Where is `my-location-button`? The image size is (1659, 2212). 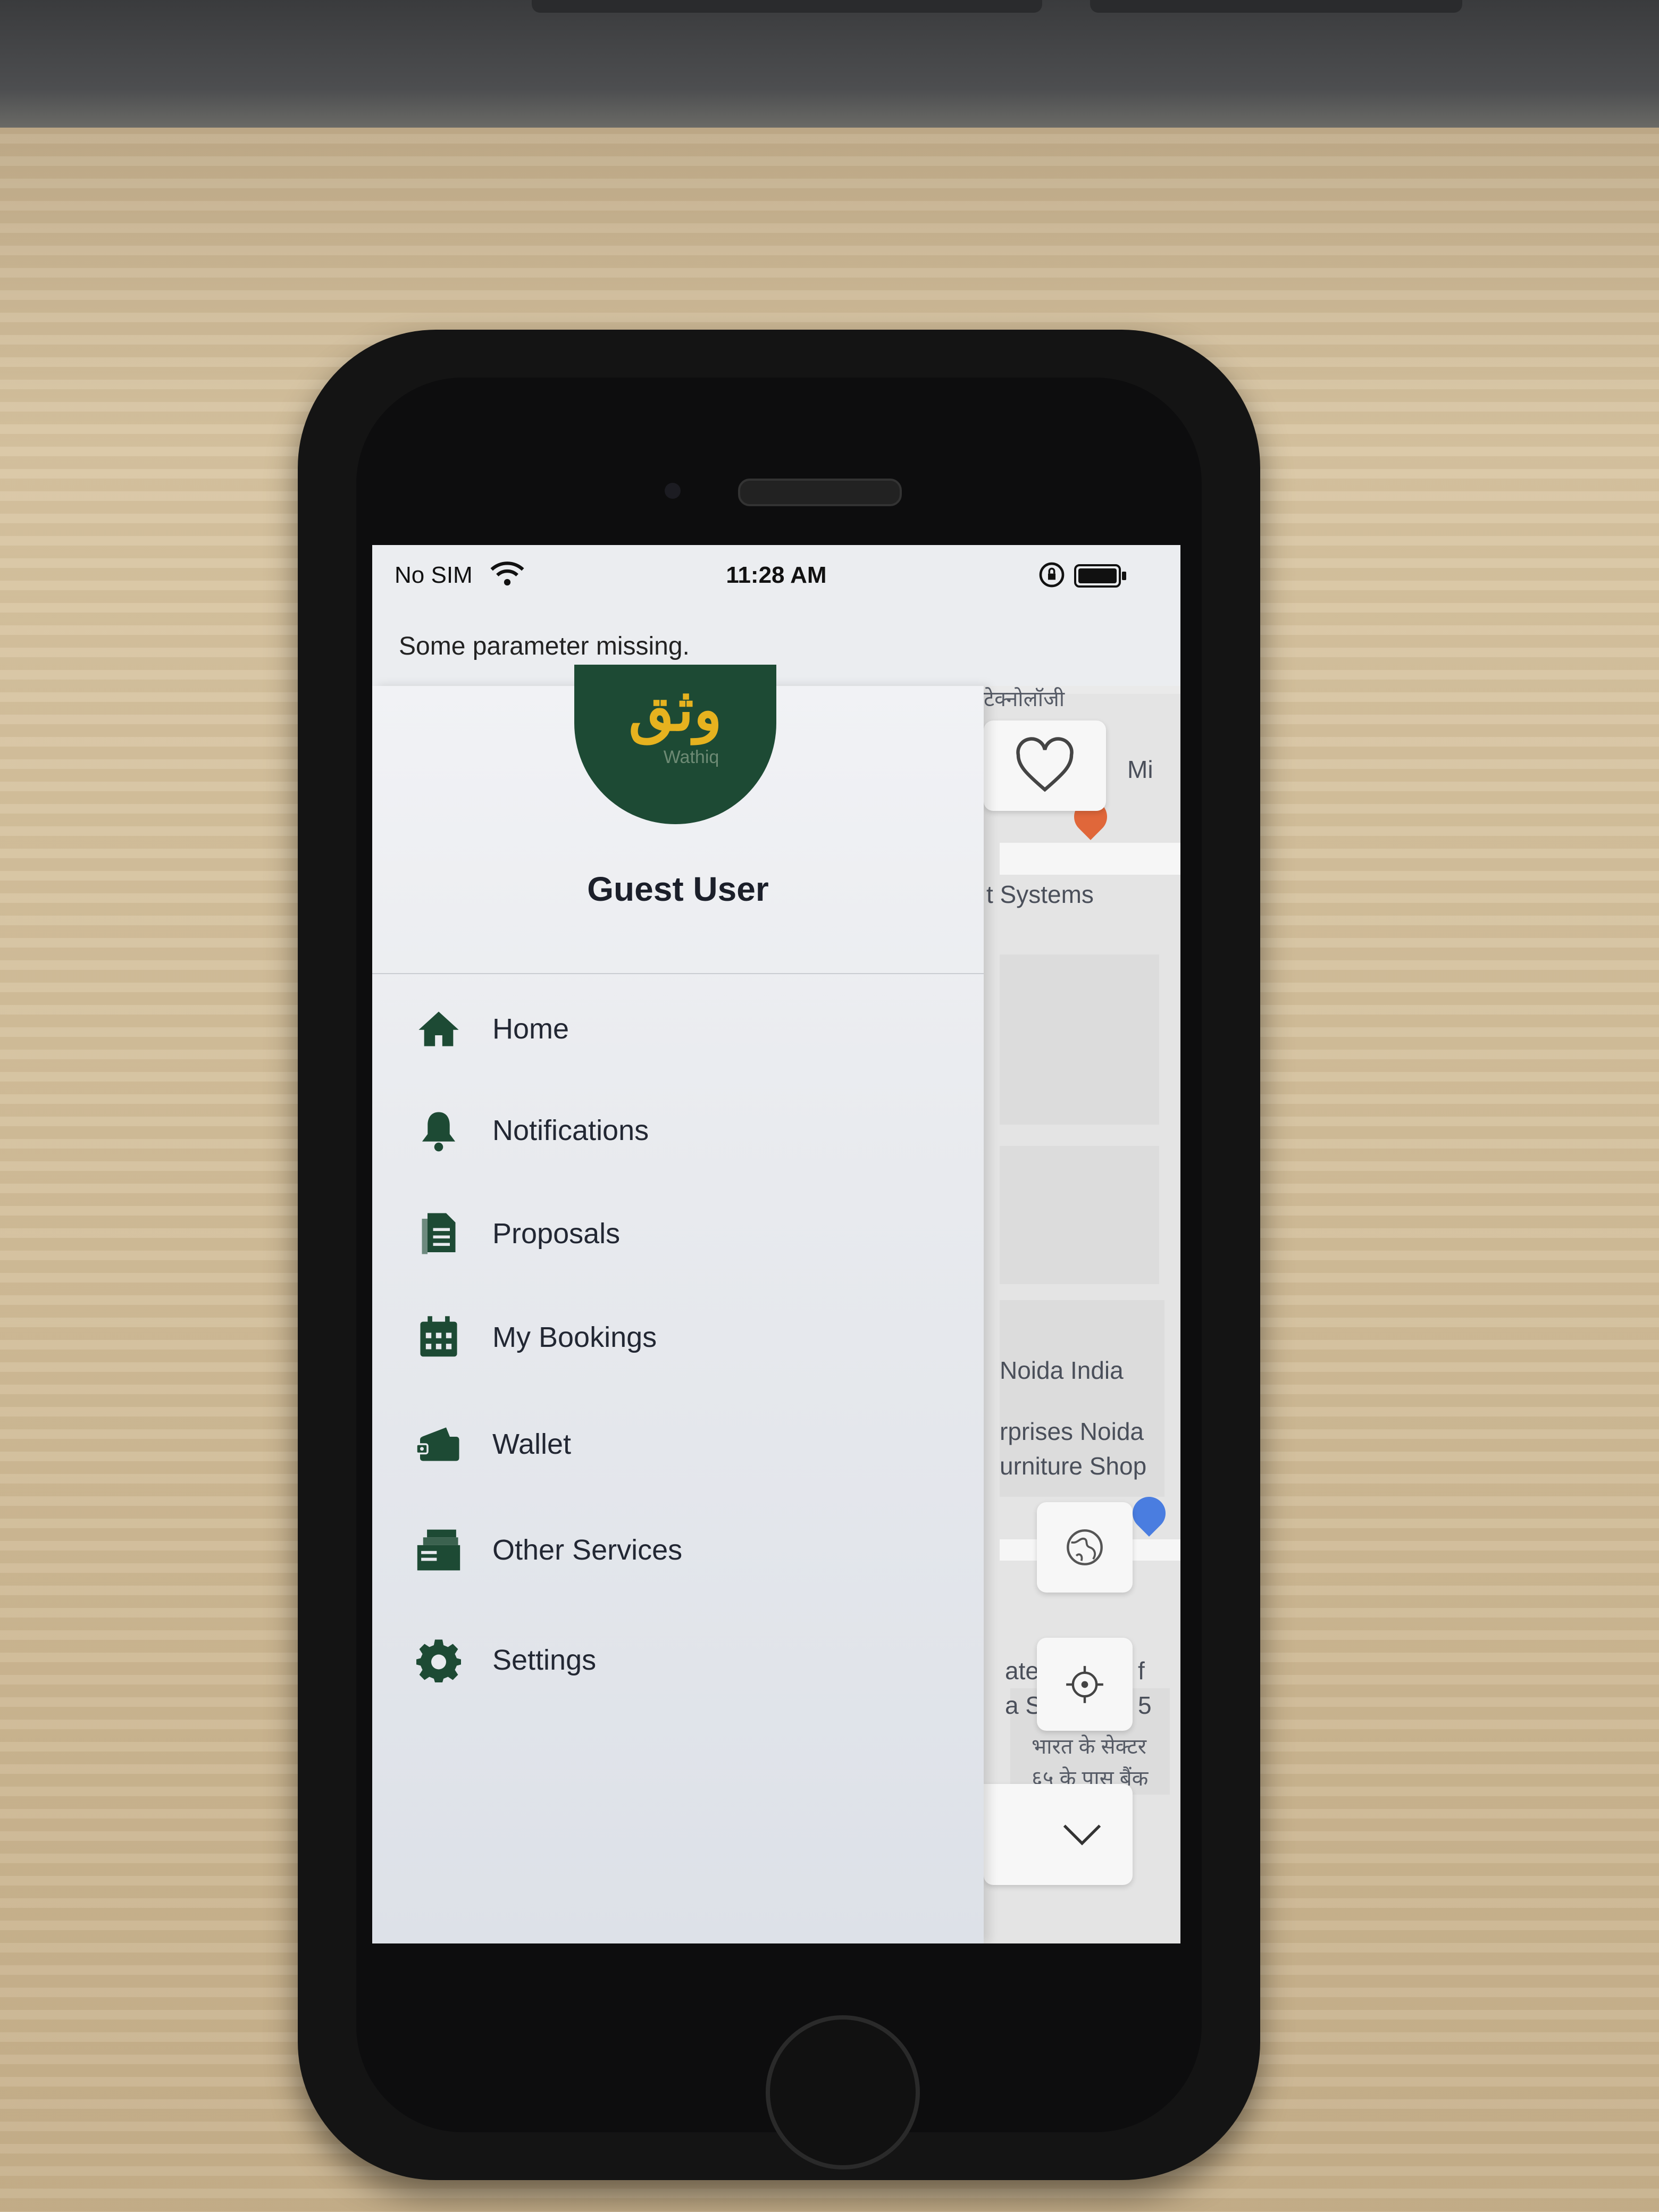 my-location-button is located at coordinates (1085, 1684).